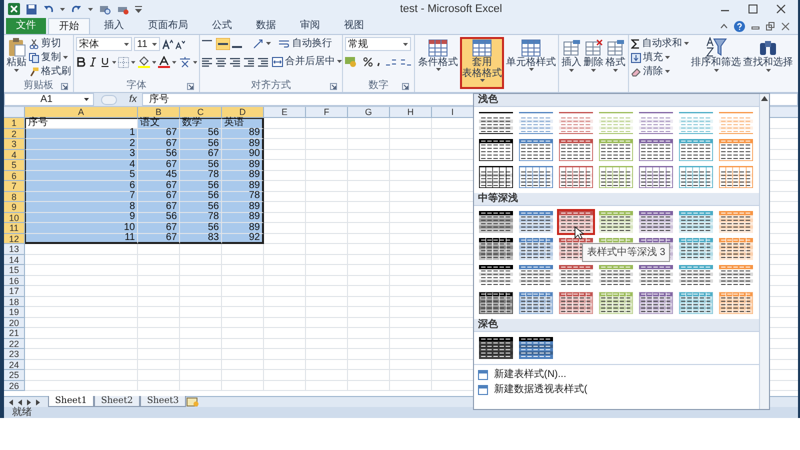 The image size is (800, 450). I want to click on sheet-tab: Sheet3, so click(163, 401).